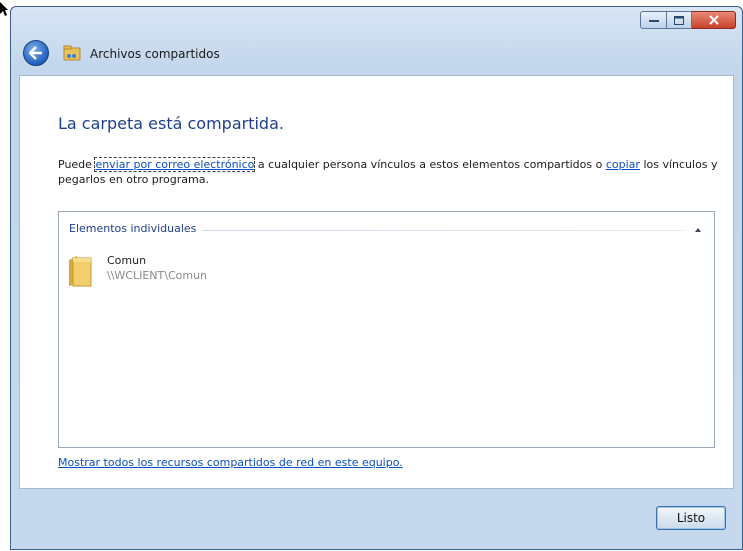 This screenshot has width=743, height=551. I want to click on chevron-up-icon, so click(698, 230).